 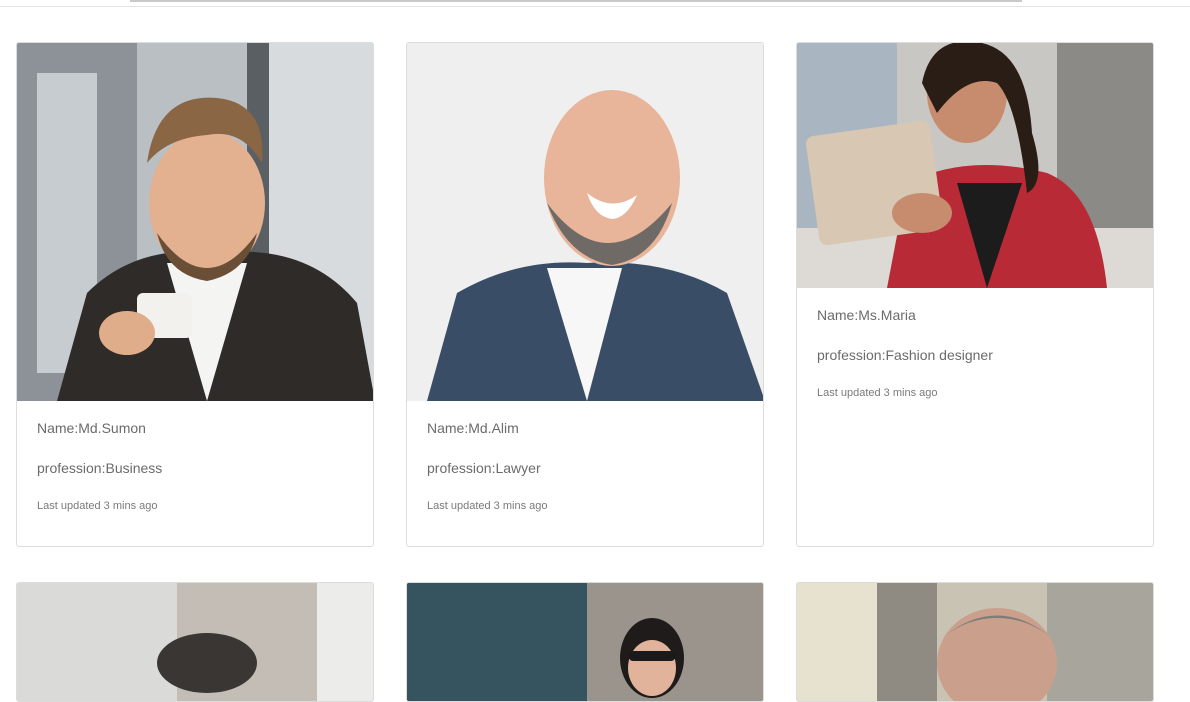 I want to click on profile-profession: profession:Business, so click(x=100, y=468).